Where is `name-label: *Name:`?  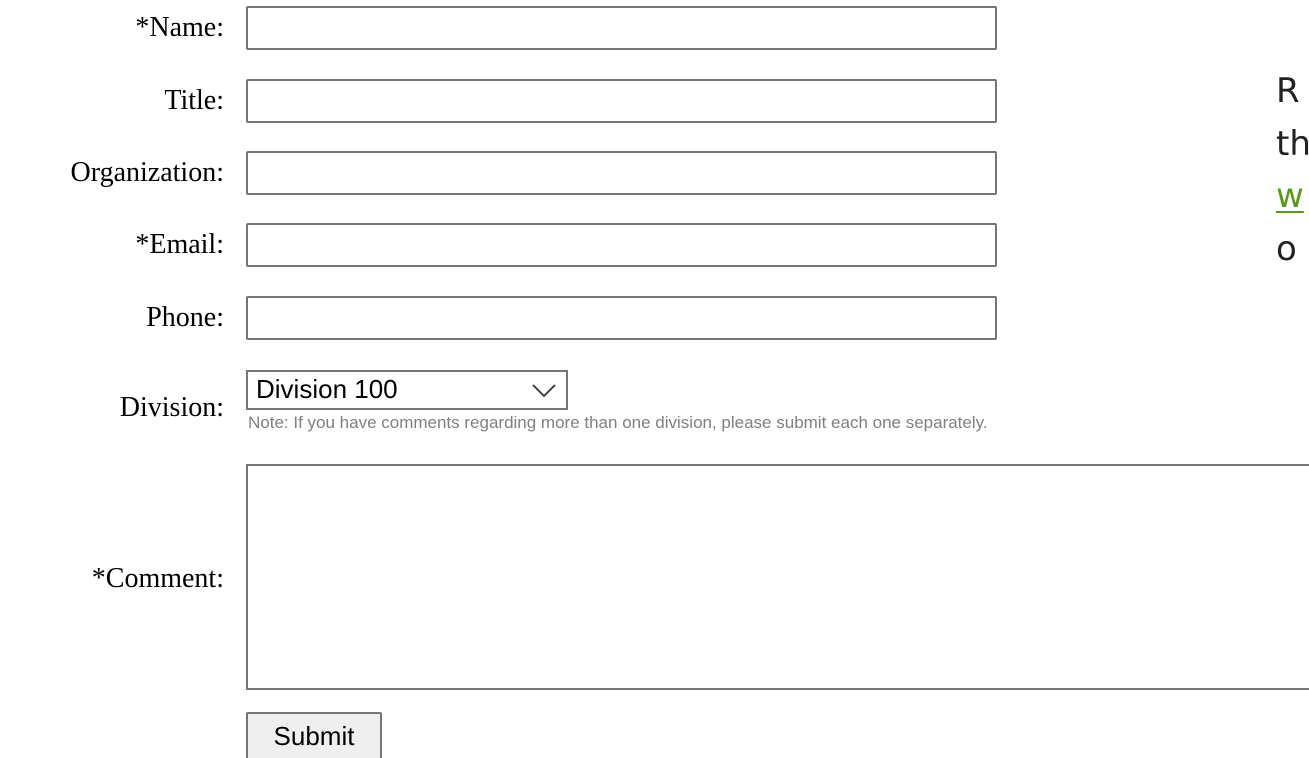
name-label: *Name: is located at coordinates (179, 27).